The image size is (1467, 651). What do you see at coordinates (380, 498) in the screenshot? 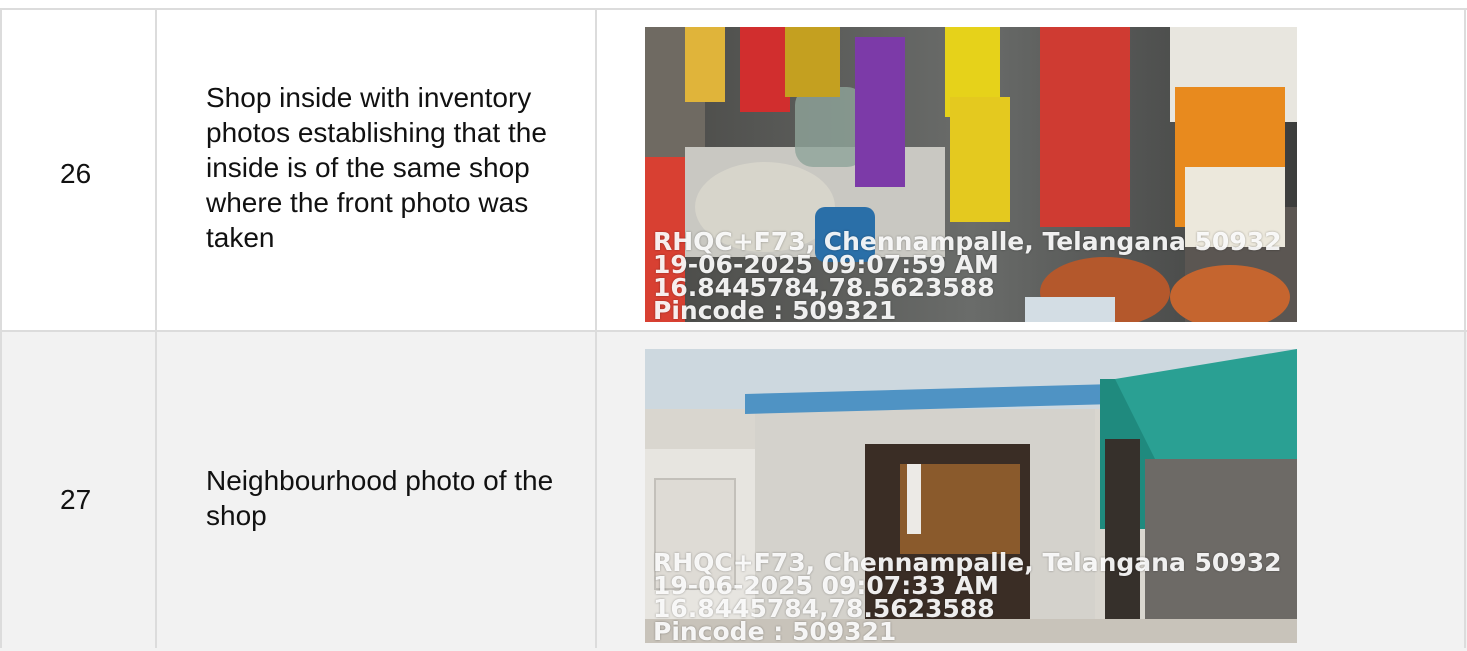
I see `row-description: Neighbourhood photo of the shop` at bounding box center [380, 498].